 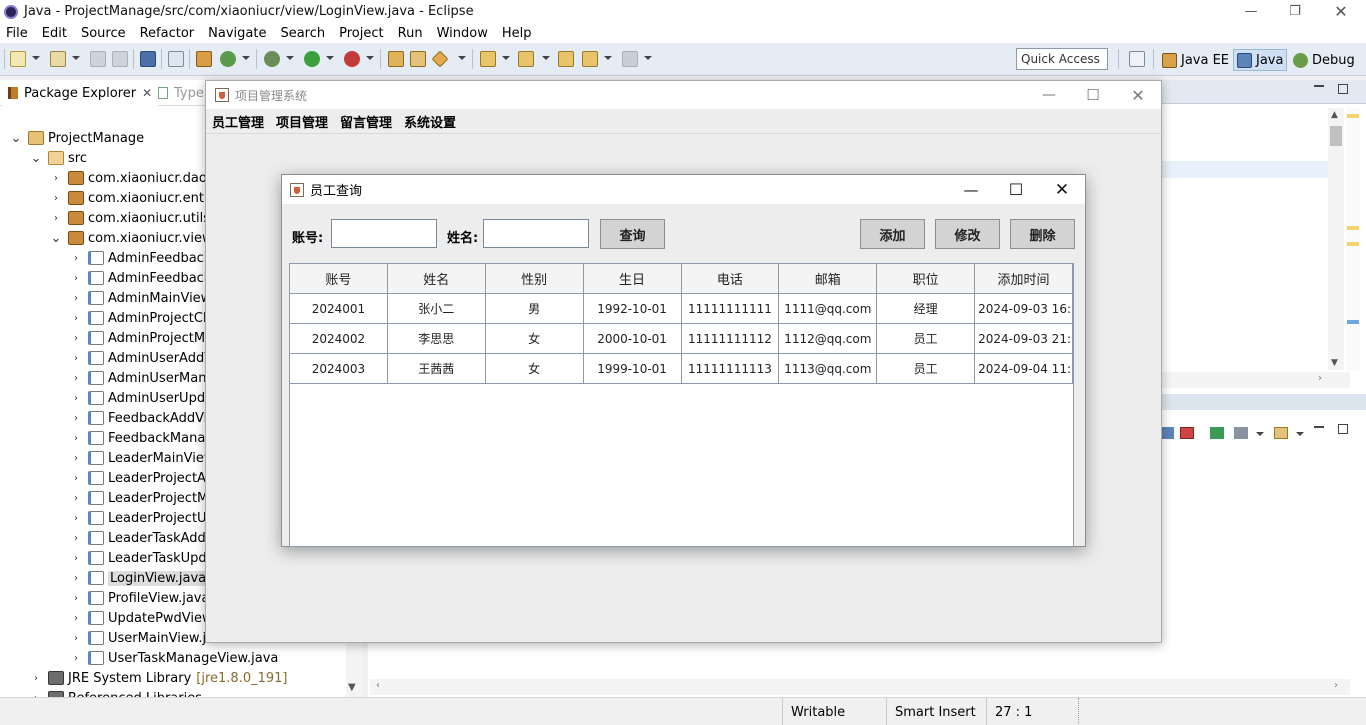 What do you see at coordinates (1319, 86) in the screenshot?
I see `minimize-view-icon` at bounding box center [1319, 86].